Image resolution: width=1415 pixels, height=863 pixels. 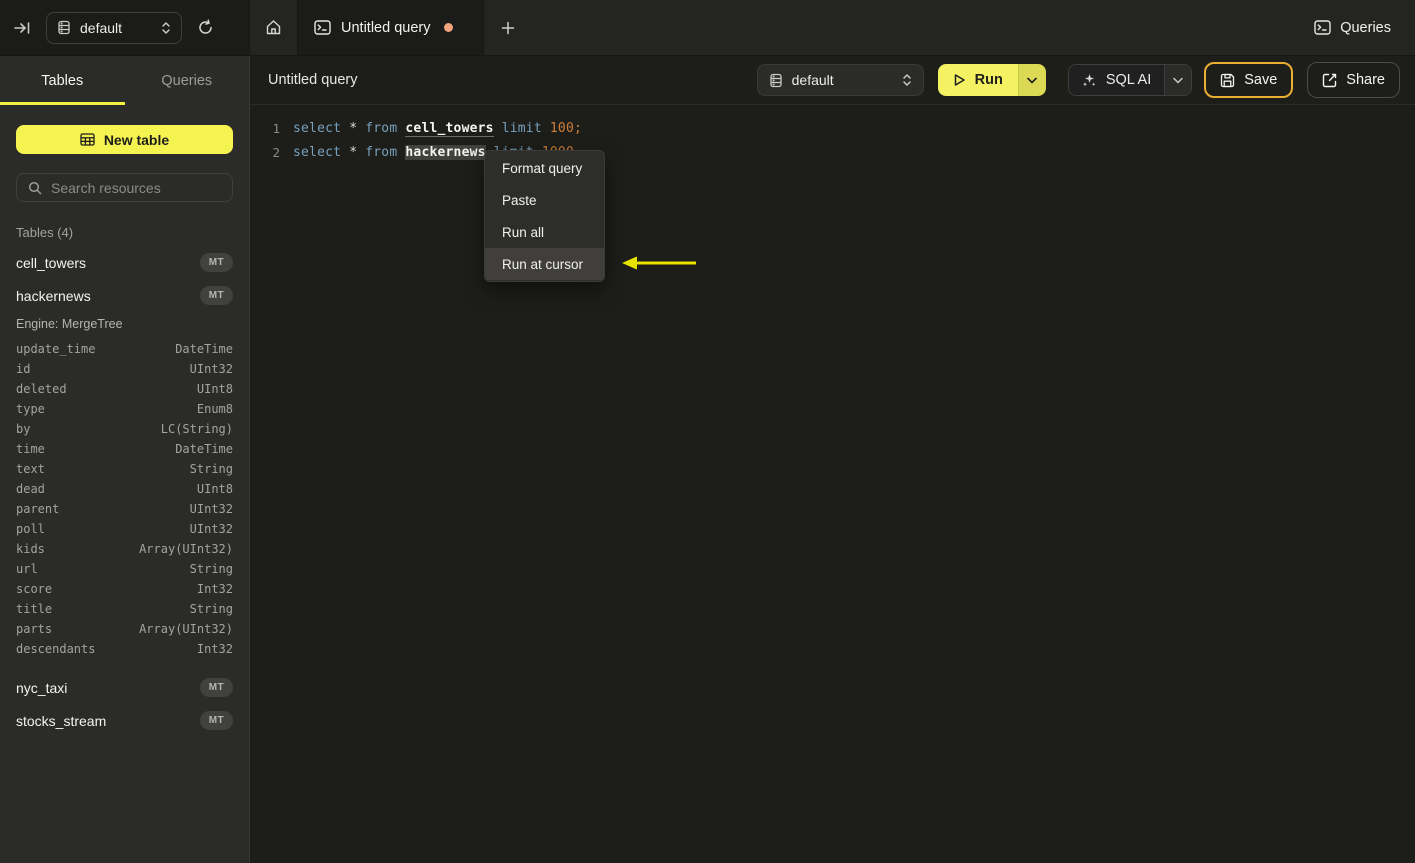 I want to click on column-row: title String, so click(x=124, y=609).